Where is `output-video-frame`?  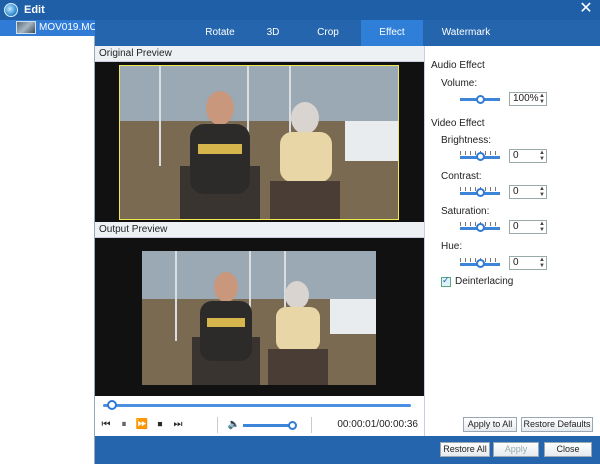 output-video-frame is located at coordinates (259, 318).